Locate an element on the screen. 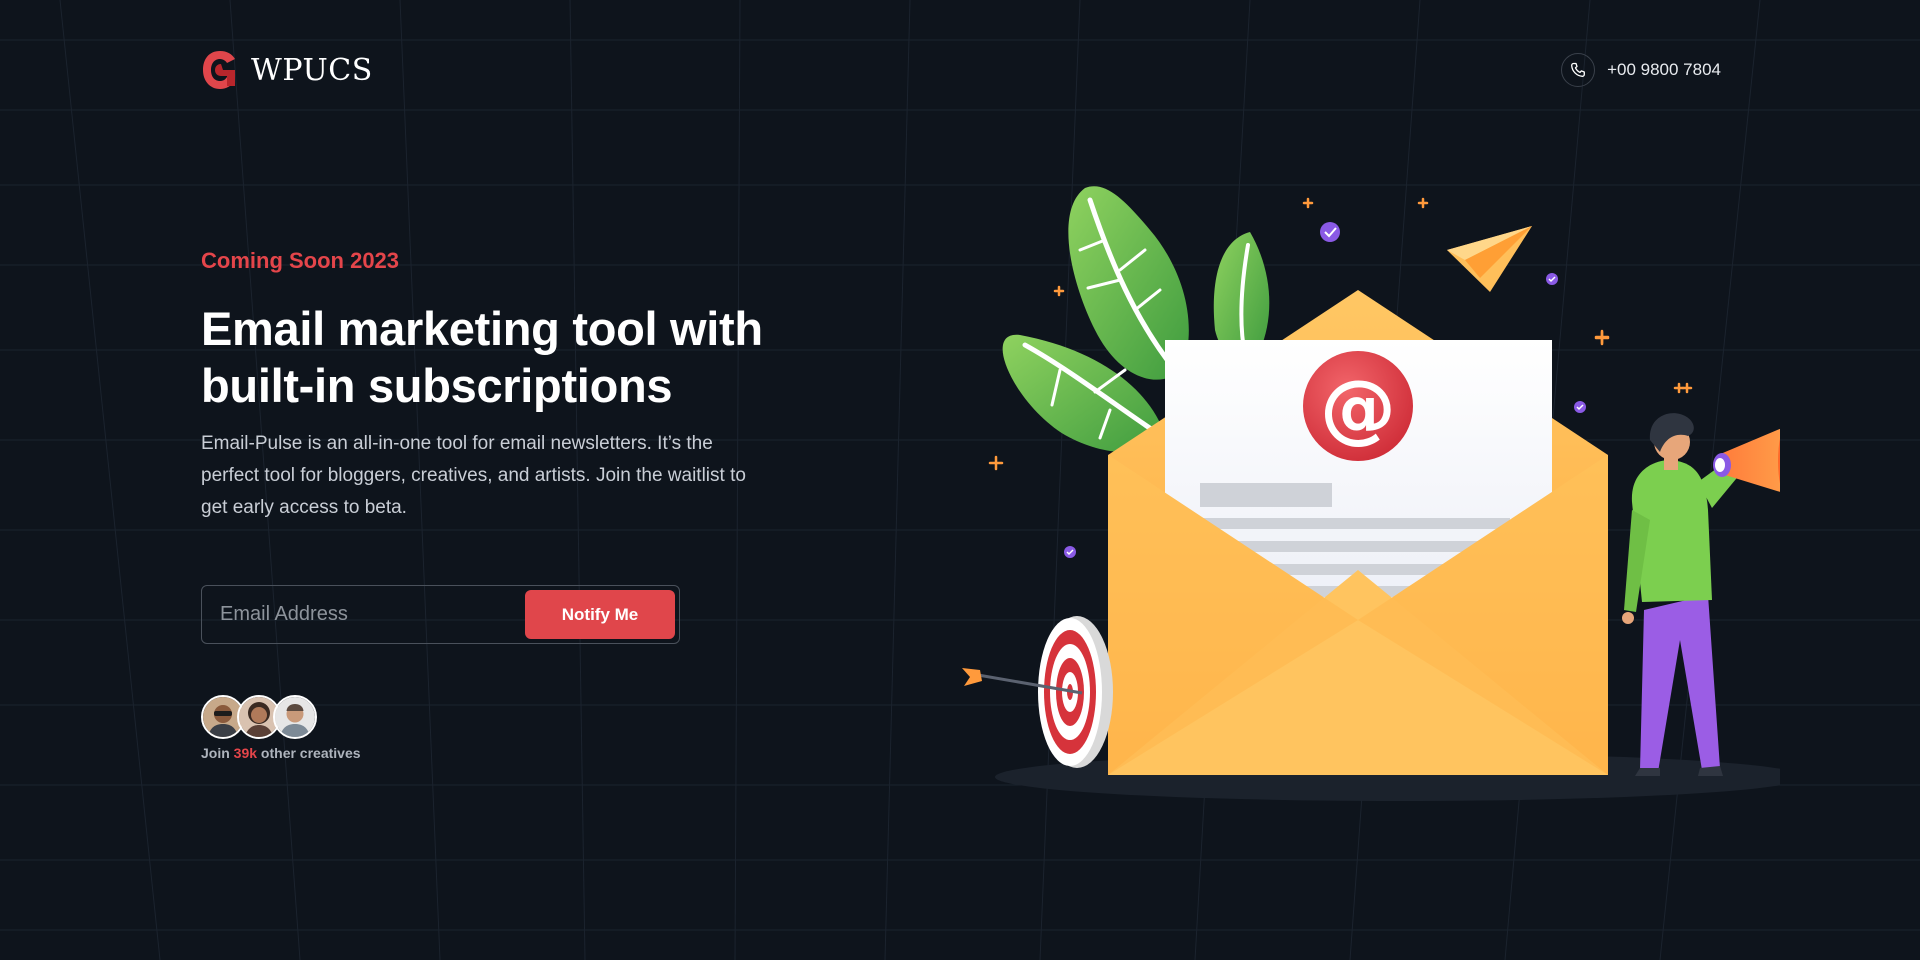 This screenshot has height=960, width=1920. site-header: WPUCS +00 9800 7804 is located at coordinates (961, 70).